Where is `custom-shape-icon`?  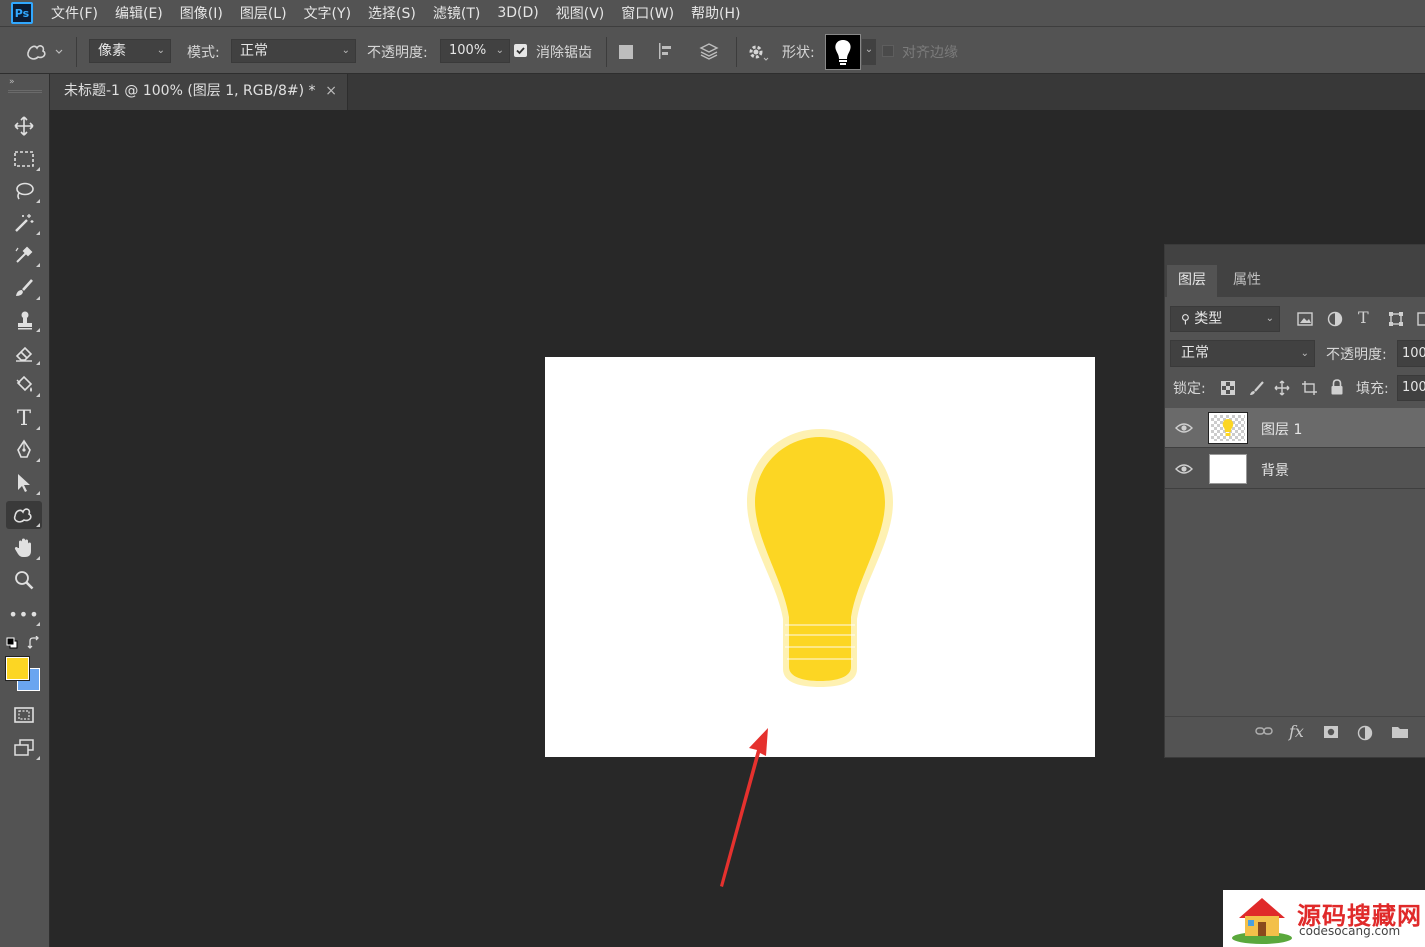 custom-shape-icon is located at coordinates (22, 515).